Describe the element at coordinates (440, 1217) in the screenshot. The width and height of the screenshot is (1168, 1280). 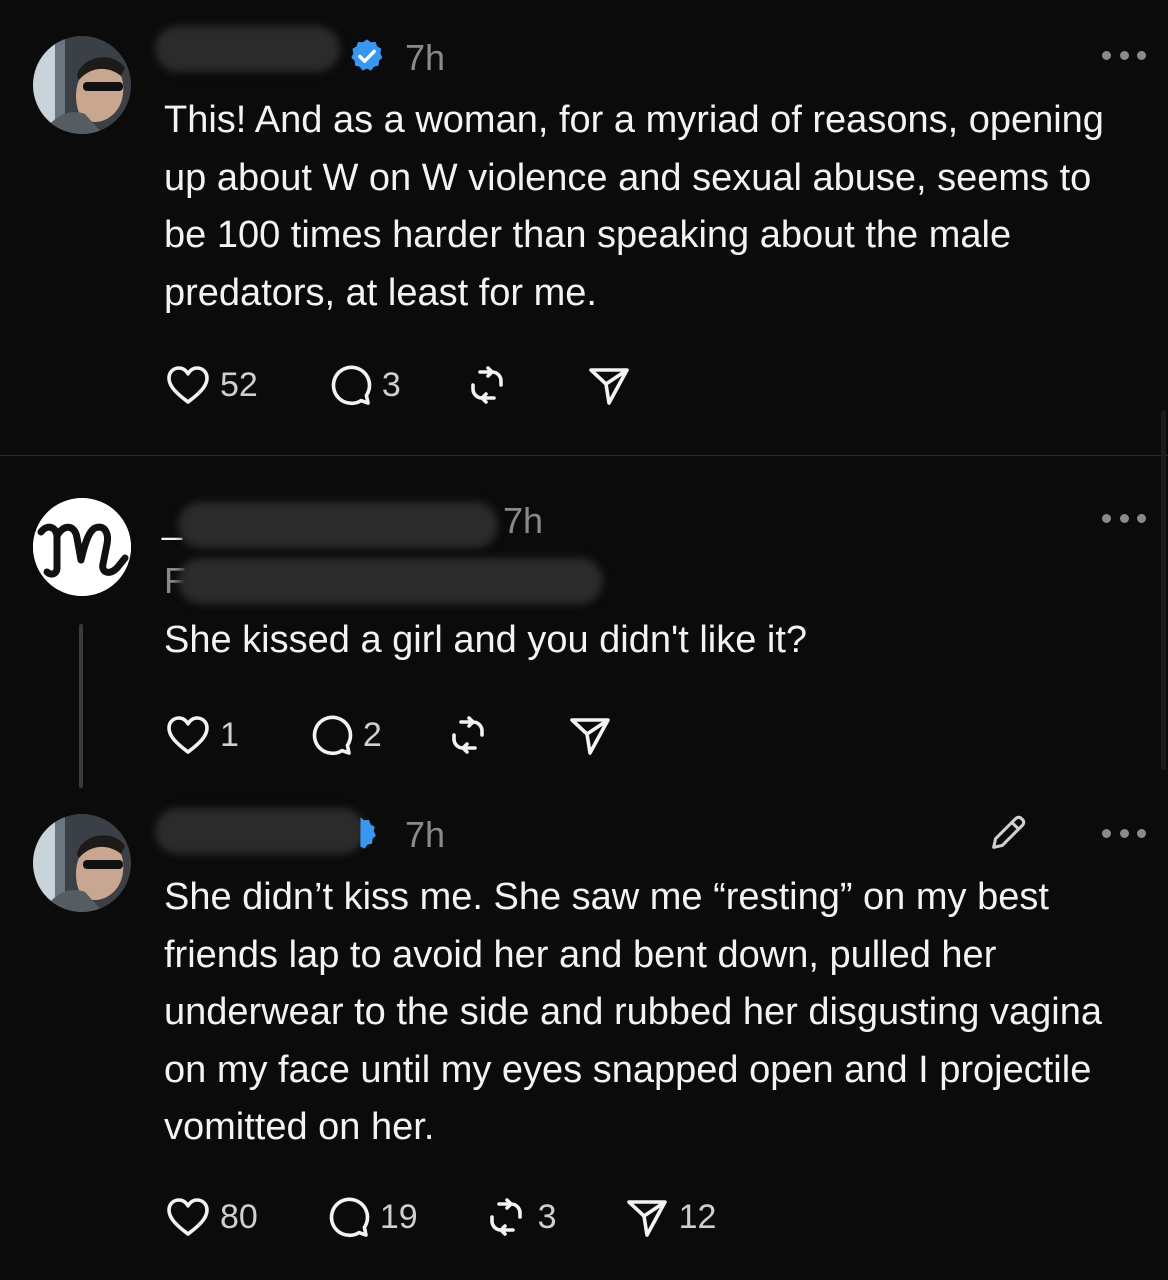
I see `post-actions: 80 19 3 12` at that location.